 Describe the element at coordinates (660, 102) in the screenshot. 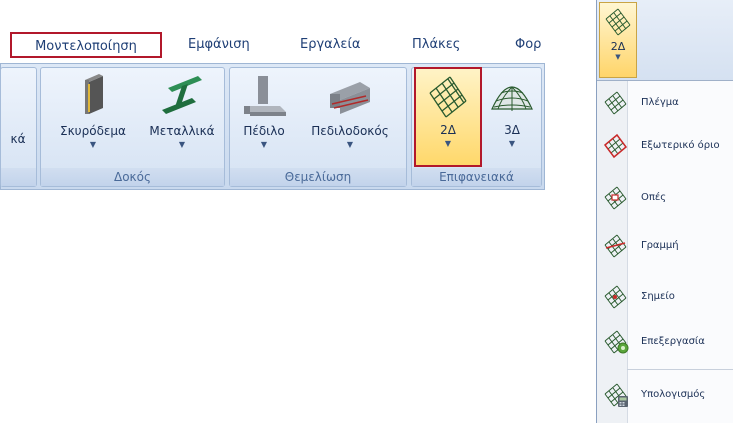

I see `menu-item-mesh-label: Πλέγμα` at that location.